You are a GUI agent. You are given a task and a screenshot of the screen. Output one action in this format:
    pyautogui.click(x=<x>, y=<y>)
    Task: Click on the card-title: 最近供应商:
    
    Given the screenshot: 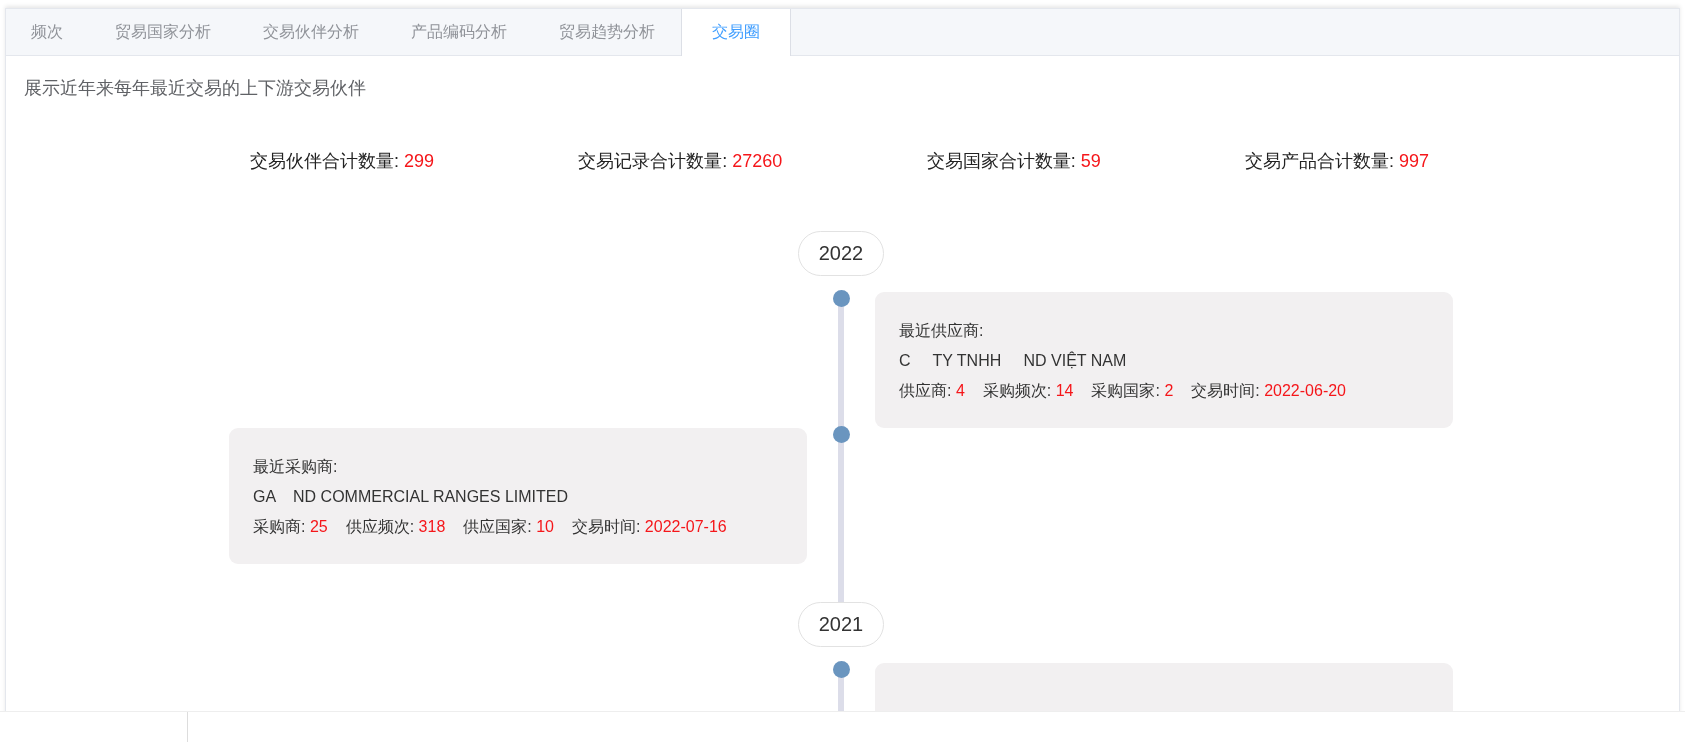 What is the action you would take?
    pyautogui.click(x=942, y=331)
    